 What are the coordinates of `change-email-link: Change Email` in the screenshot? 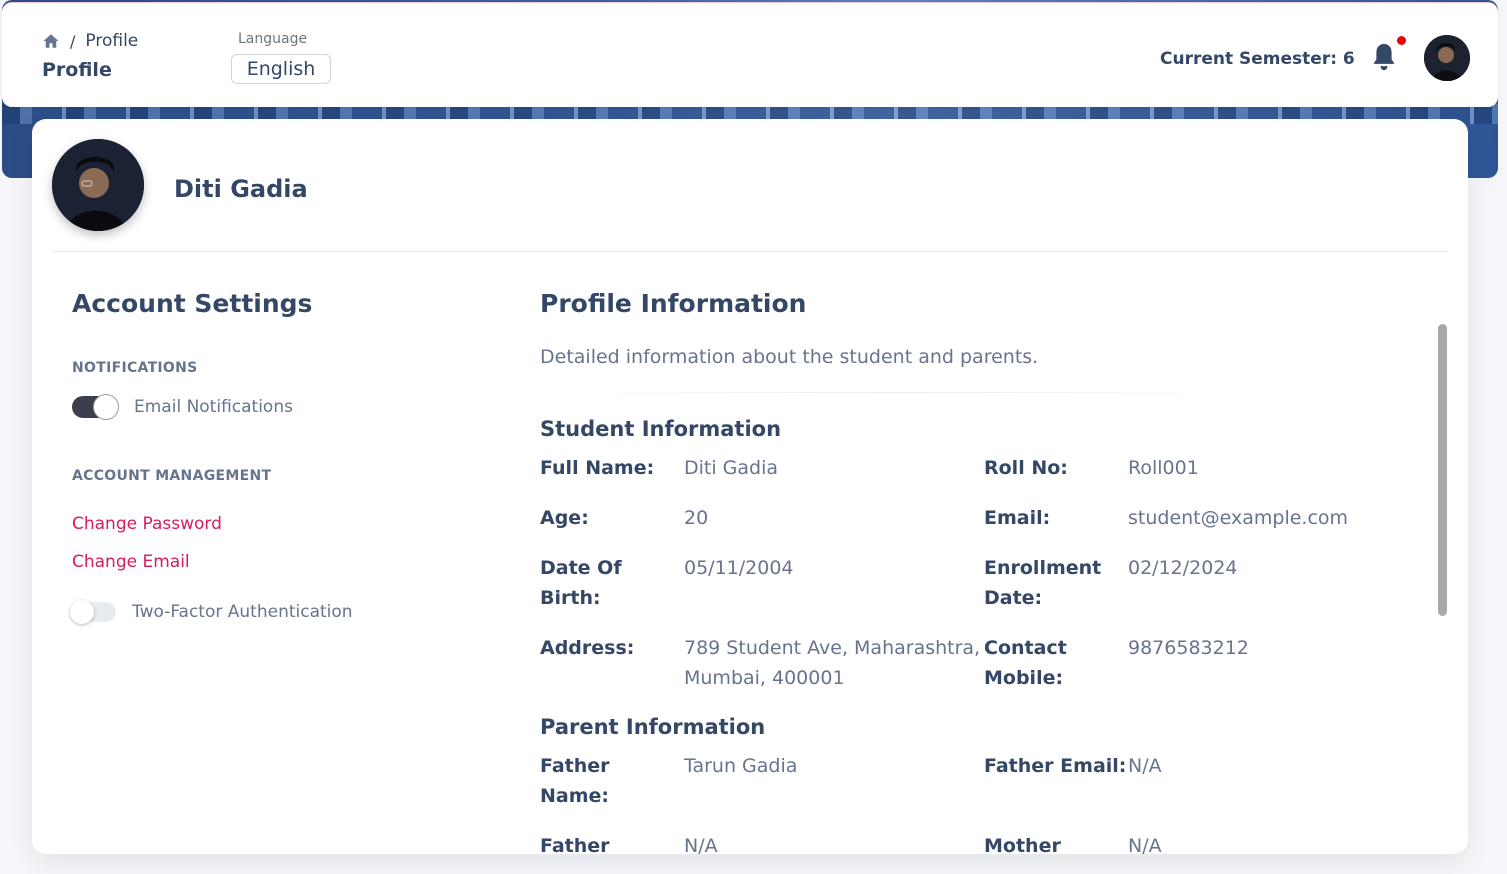 It's located at (282, 562).